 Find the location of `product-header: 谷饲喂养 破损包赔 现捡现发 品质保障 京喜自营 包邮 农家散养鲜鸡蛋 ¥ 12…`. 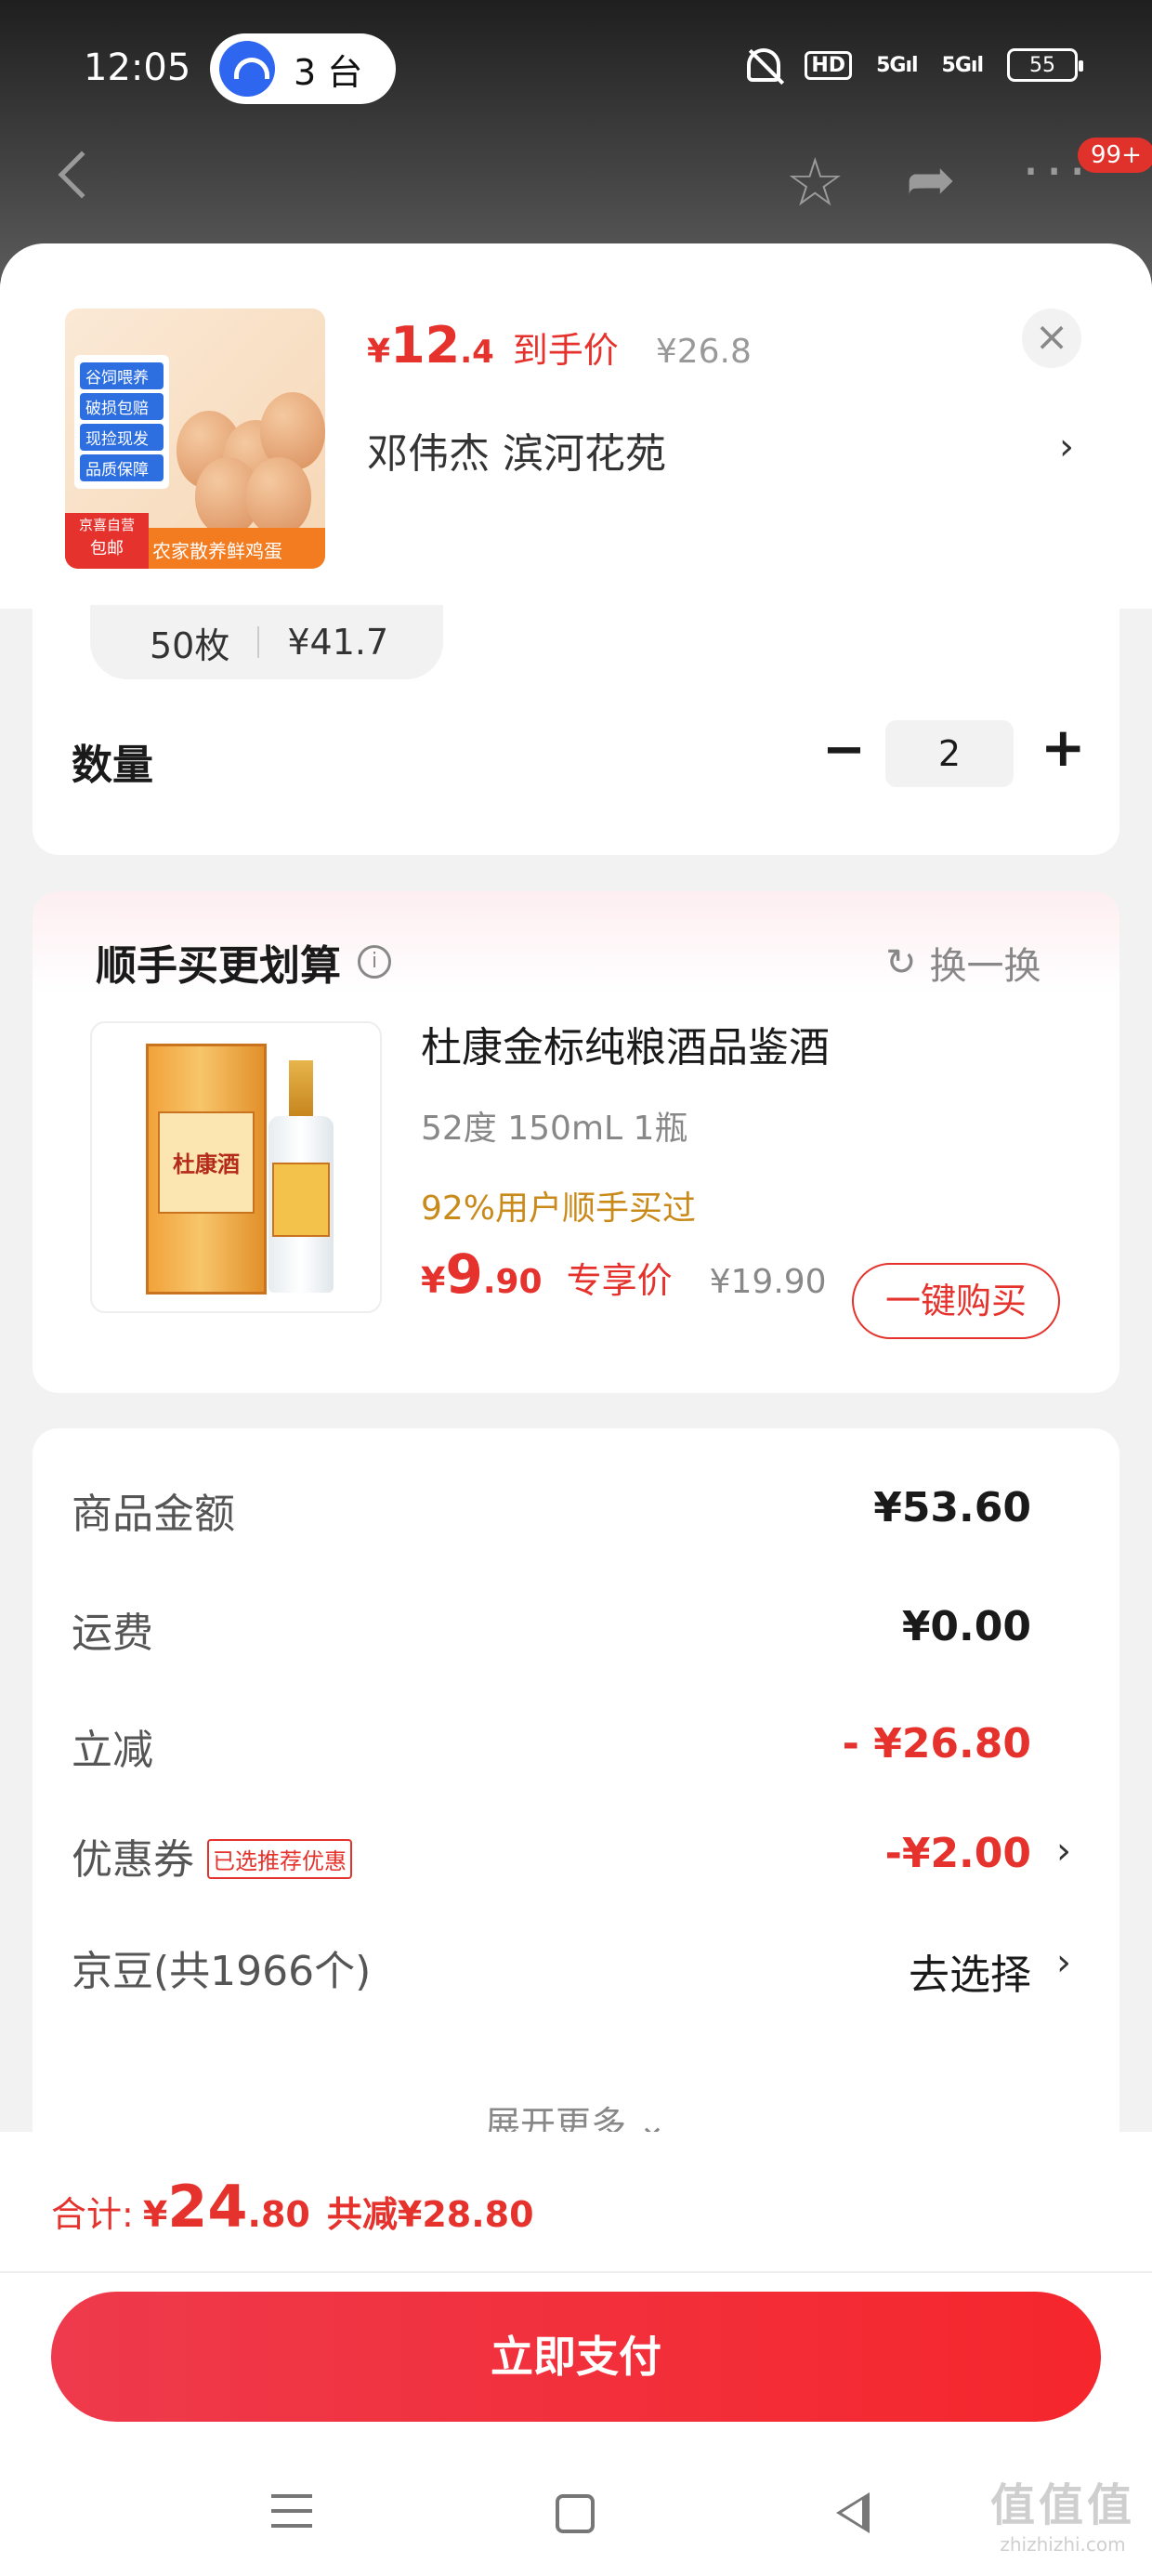

product-header: 谷饲喂养 破损包赔 现捡现发 品质保障 京喜自营 包邮 农家散养鲜鸡蛋 ¥ 12… is located at coordinates (576, 426).